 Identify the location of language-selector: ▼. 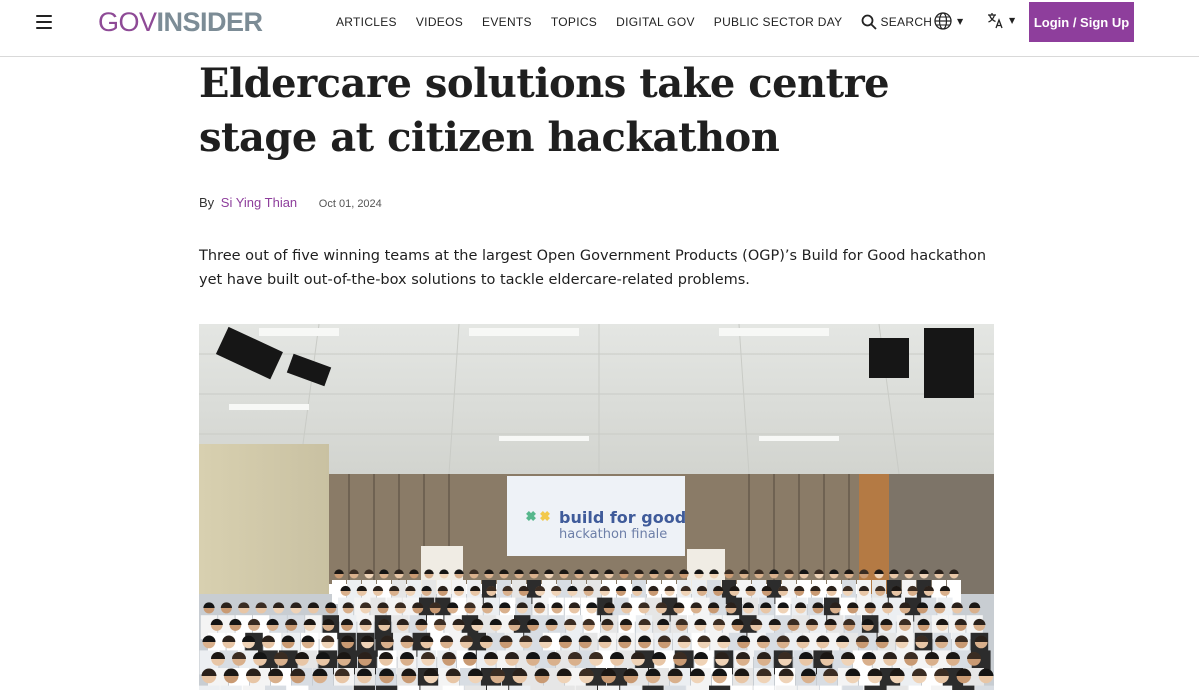
(1001, 20).